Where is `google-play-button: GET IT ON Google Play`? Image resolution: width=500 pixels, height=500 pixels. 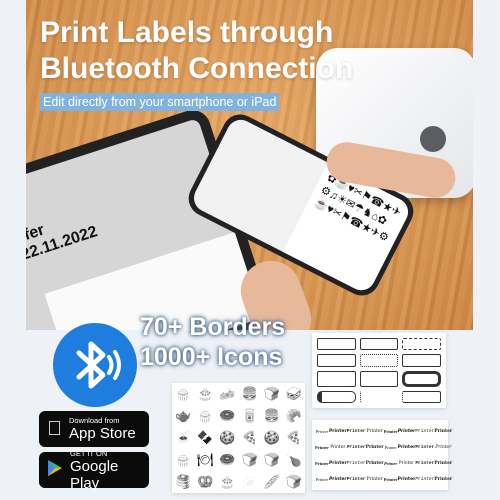
google-play-button: GET IT ON Google Play is located at coordinates (94, 470).